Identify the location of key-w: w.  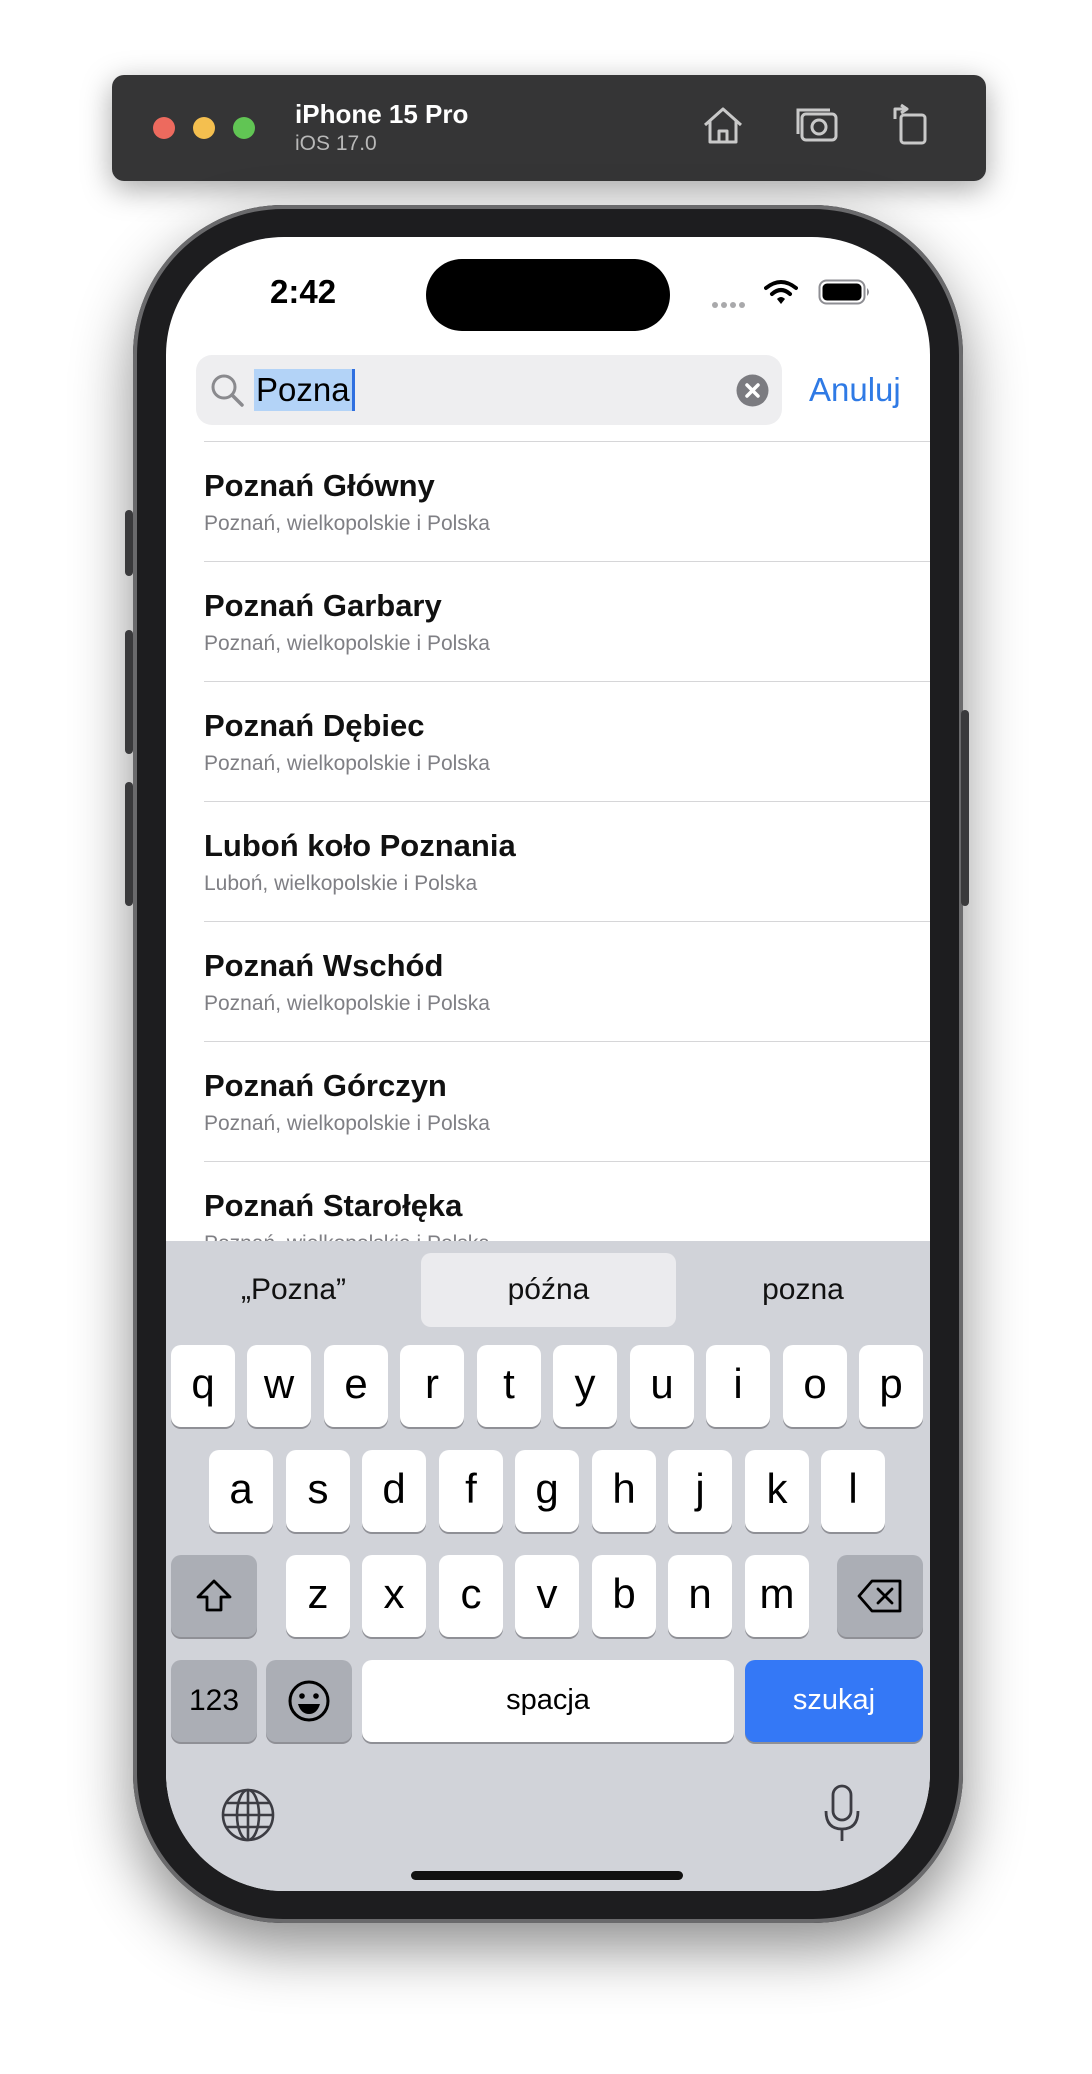
(279, 1386).